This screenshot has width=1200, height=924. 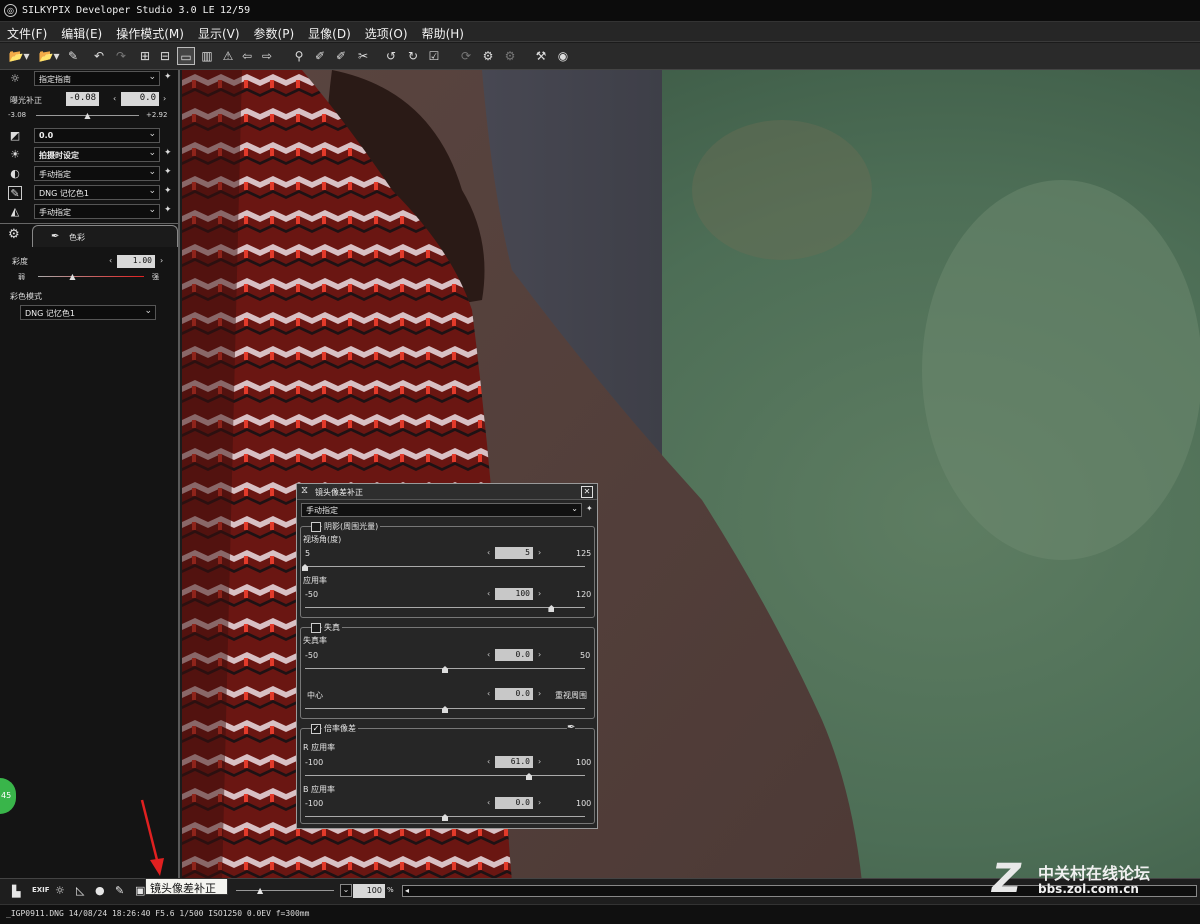 I want to click on tab-color: ✒ 色彩, so click(x=105, y=236).